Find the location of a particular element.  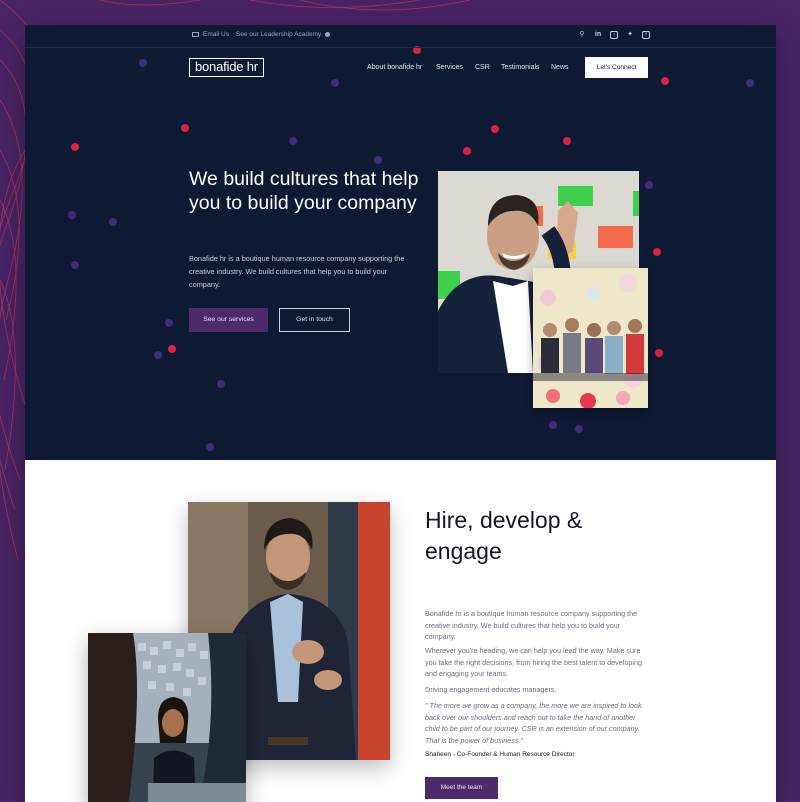

see-services-button: See our services is located at coordinates (228, 320).